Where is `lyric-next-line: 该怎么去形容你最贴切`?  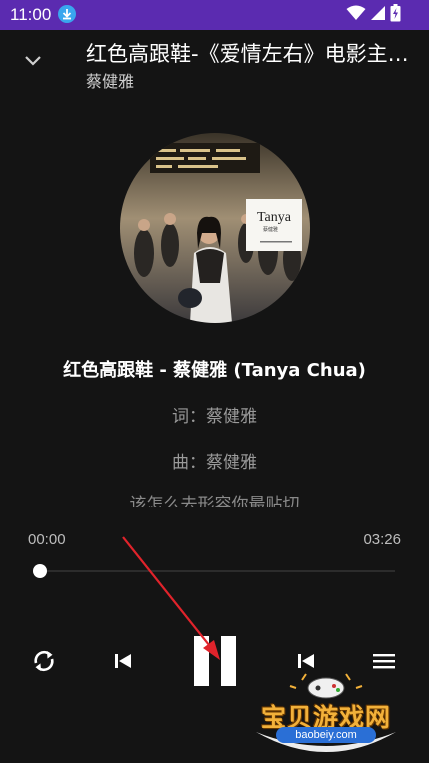
lyric-next-line: 该怎么去形容你最贴切 is located at coordinates (214, 501).